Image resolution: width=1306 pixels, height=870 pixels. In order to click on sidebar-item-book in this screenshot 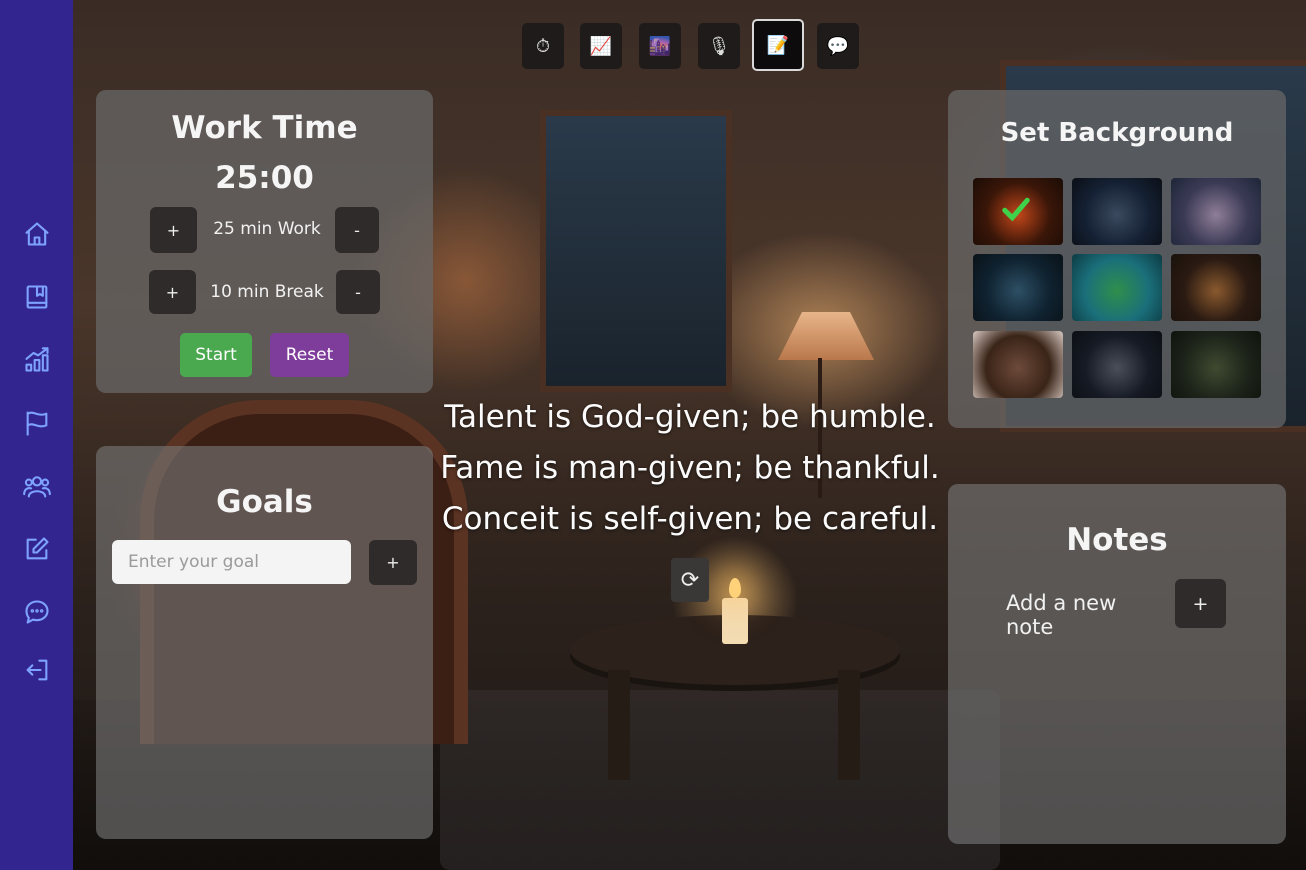, I will do `click(37, 297)`.